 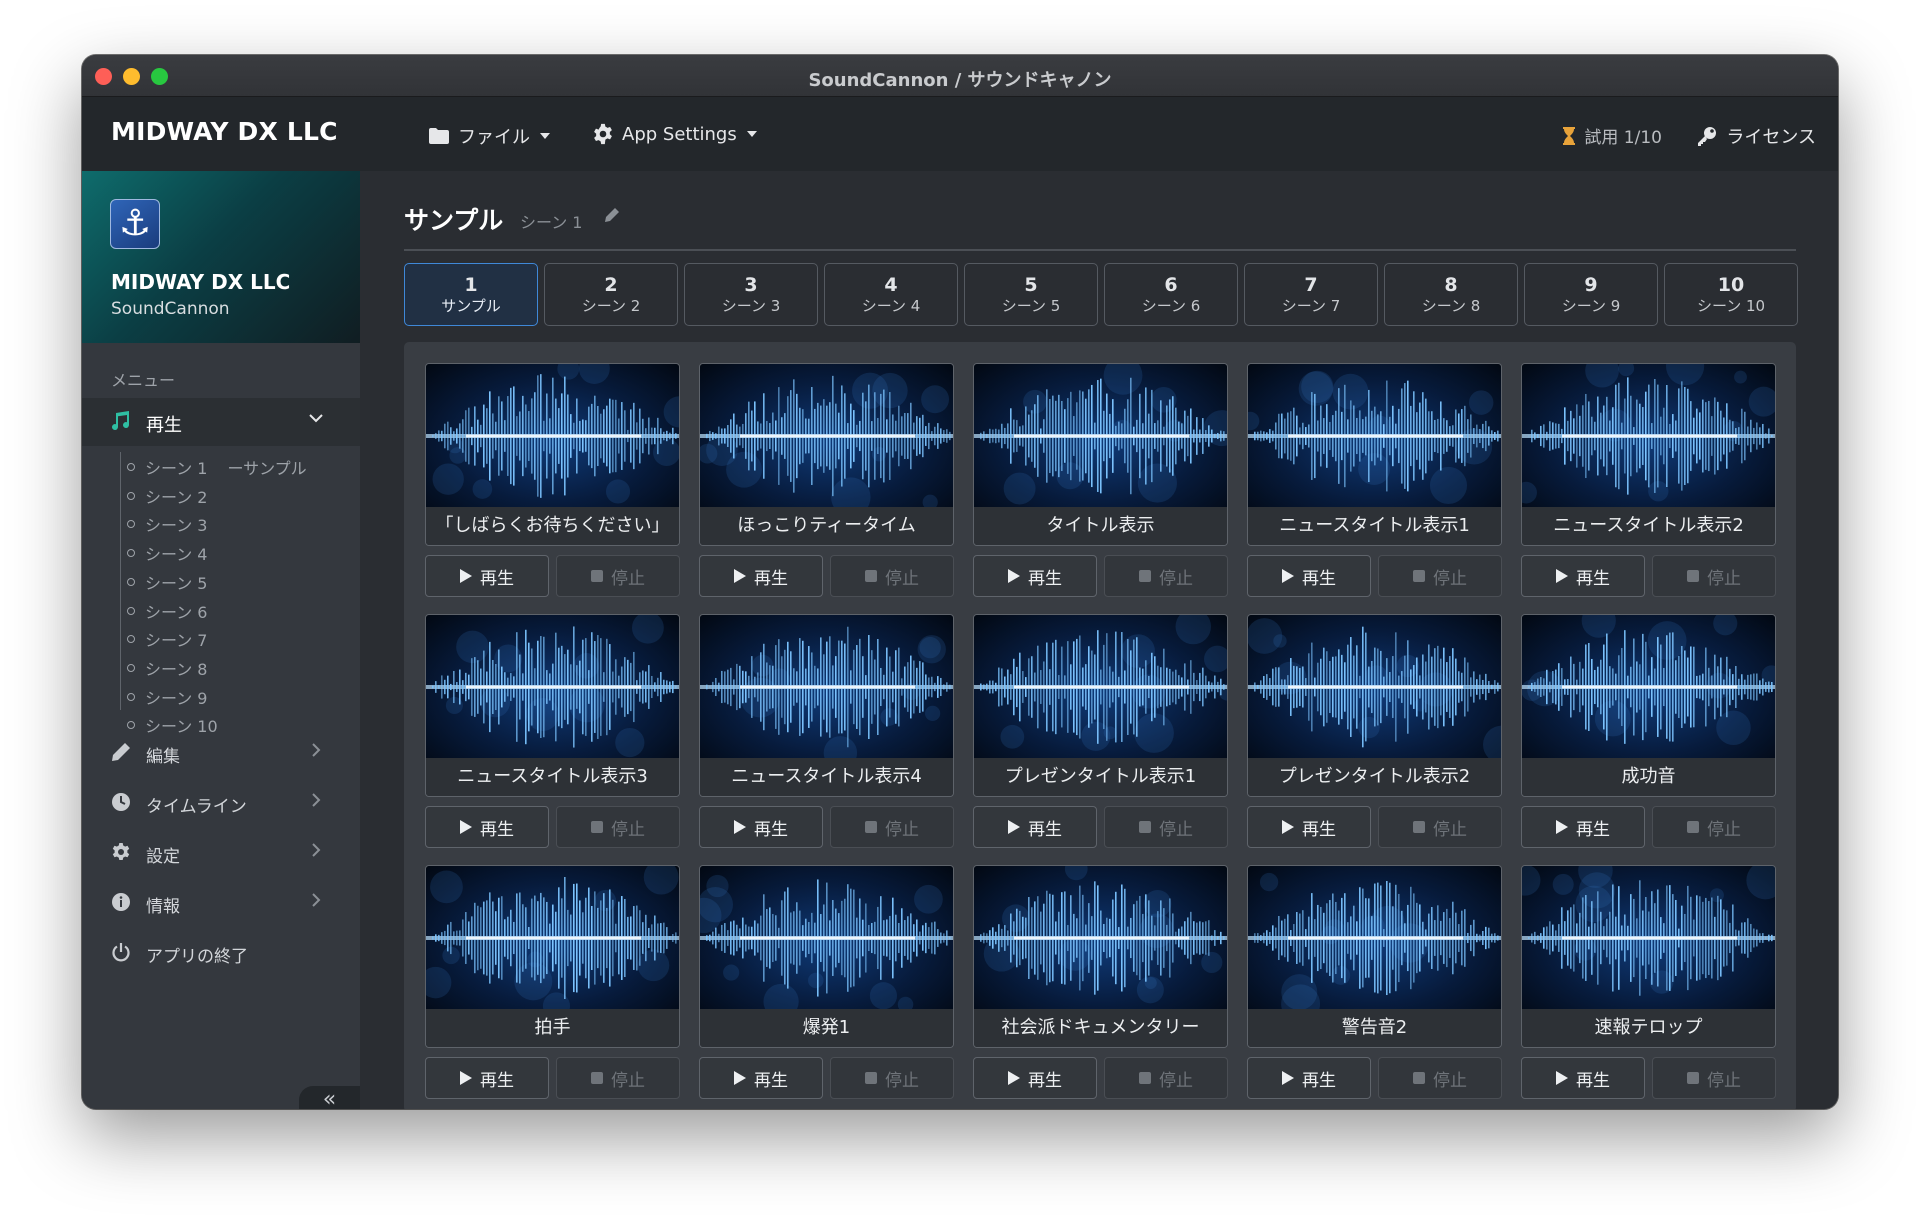 I want to click on tab-scene-1: 1 サンプル, so click(x=471, y=294).